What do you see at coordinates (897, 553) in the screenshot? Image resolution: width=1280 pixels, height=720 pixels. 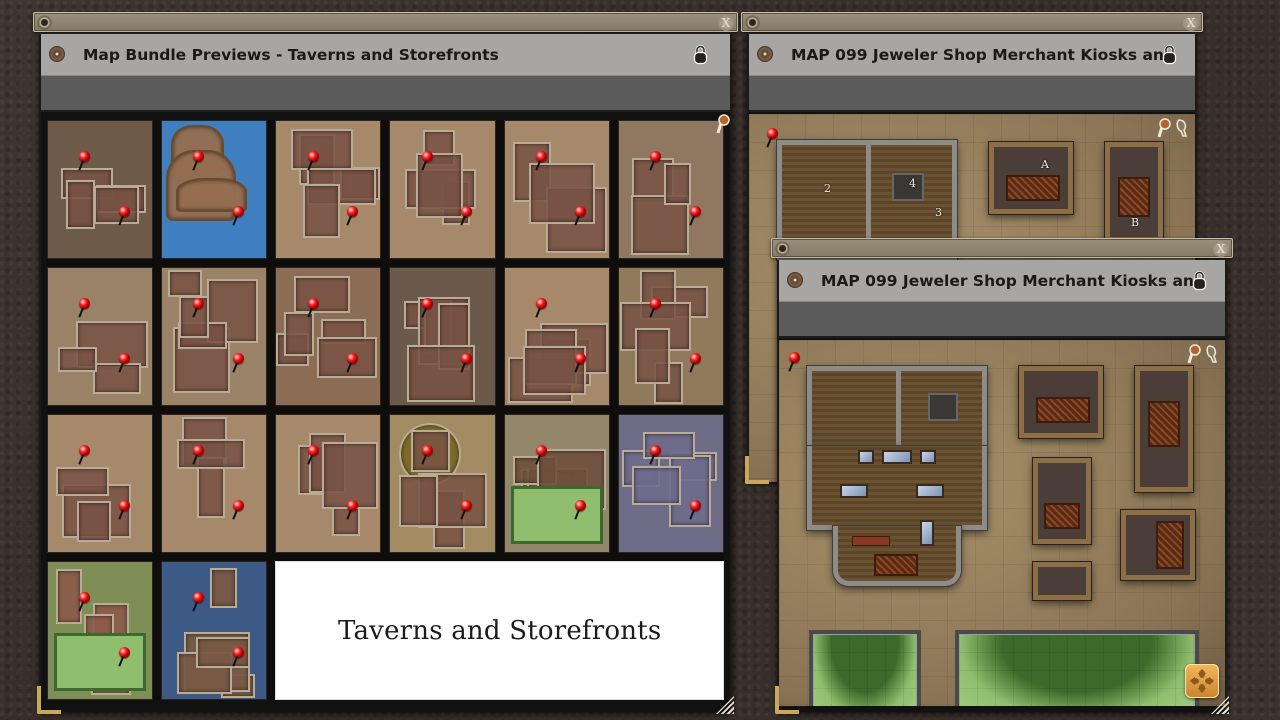 I see `map-building-entrance` at bounding box center [897, 553].